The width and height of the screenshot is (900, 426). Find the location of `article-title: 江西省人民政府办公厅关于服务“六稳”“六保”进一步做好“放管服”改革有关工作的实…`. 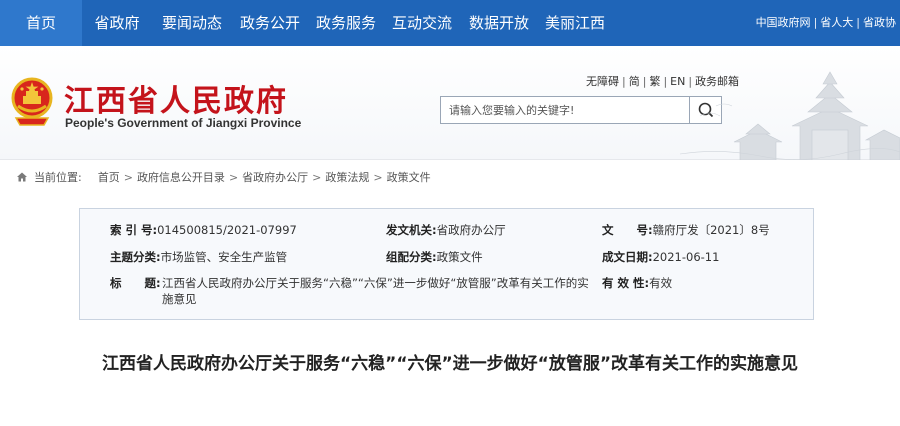

article-title: 江西省人民政府办公厅关于服务“六稳”“六保”进一步做好“放管服”改革有关工作的实… is located at coordinates (450, 364).